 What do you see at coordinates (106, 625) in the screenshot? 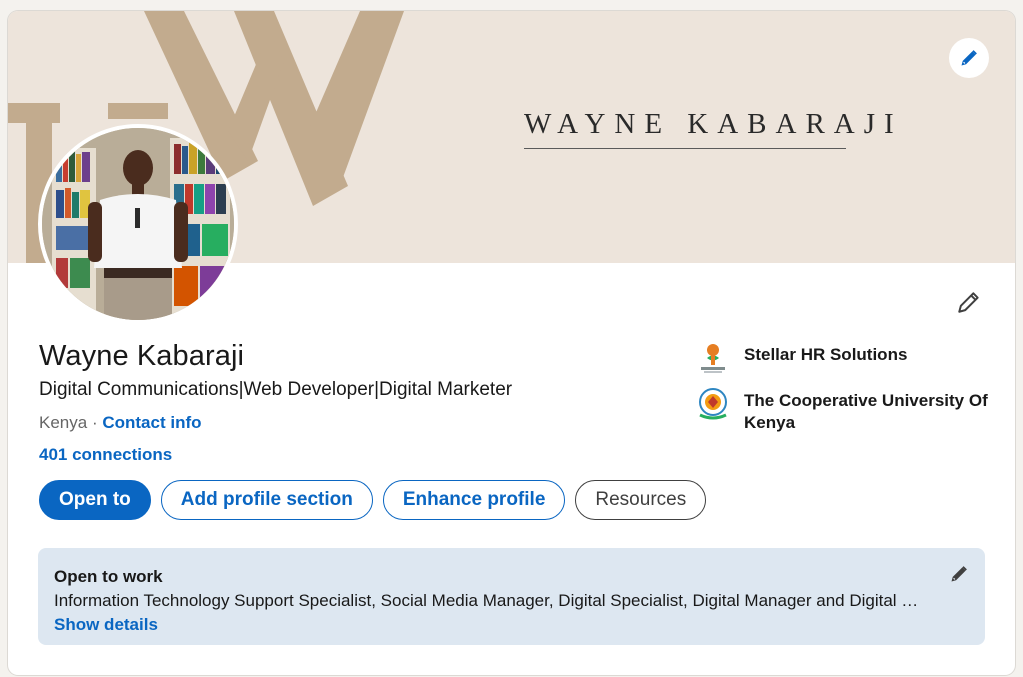
I see `show-details-link: Show details` at bounding box center [106, 625].